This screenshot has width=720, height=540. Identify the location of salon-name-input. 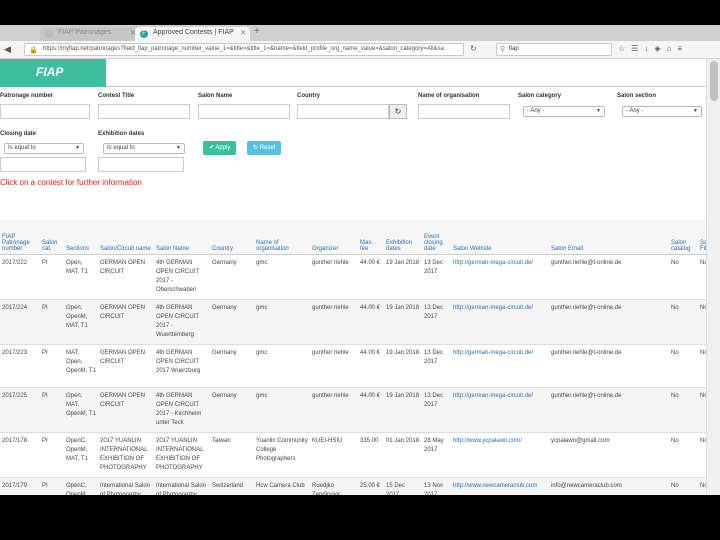
(244, 111).